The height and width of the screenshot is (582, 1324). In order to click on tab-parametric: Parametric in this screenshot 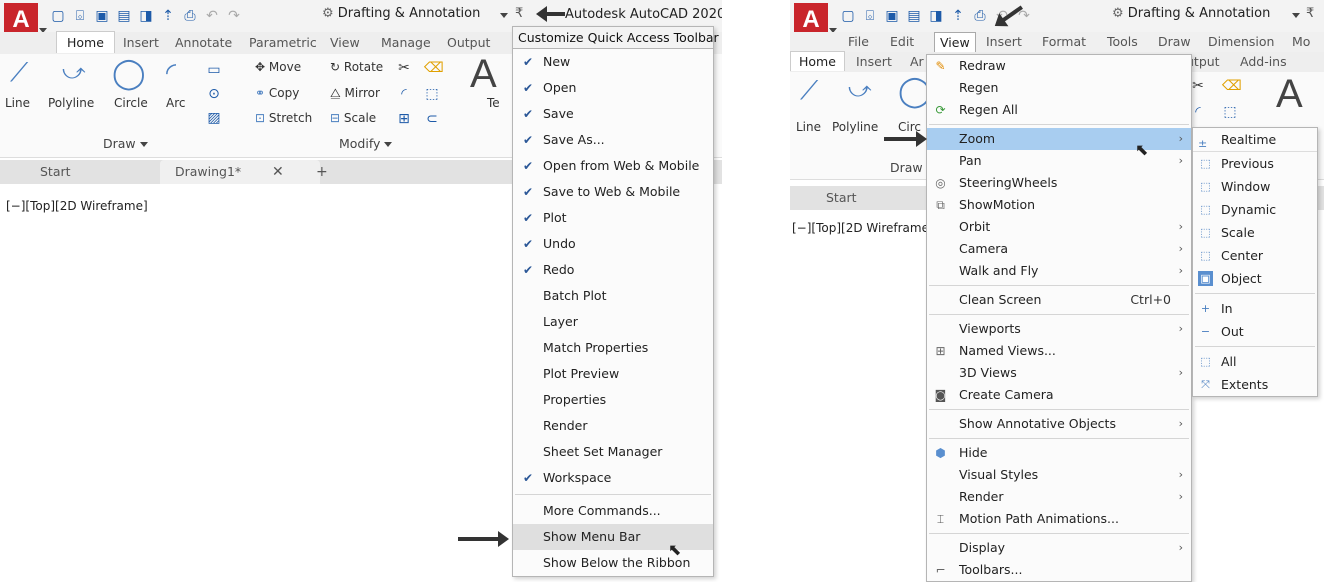, I will do `click(283, 42)`.